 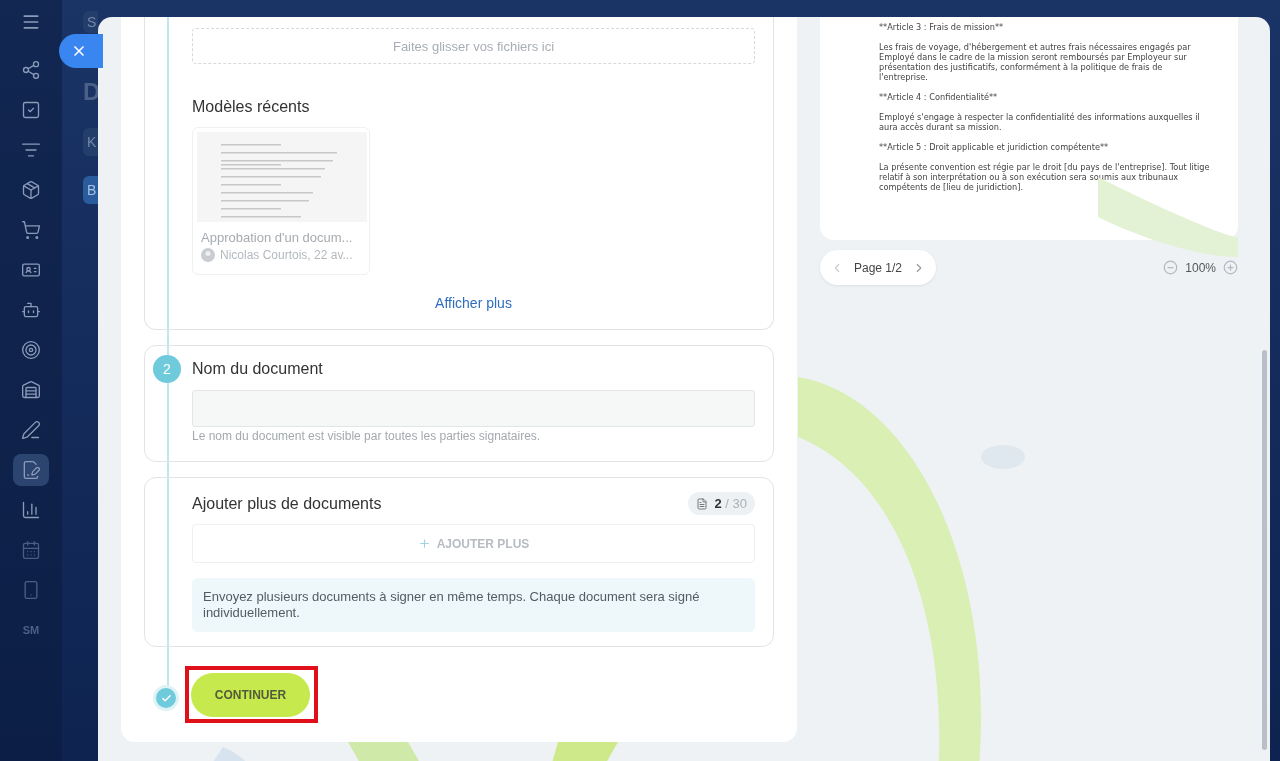 I want to click on document-paragraph: **Article 5 : Droit applicable et juridiction compétente**, so click(x=994, y=147).